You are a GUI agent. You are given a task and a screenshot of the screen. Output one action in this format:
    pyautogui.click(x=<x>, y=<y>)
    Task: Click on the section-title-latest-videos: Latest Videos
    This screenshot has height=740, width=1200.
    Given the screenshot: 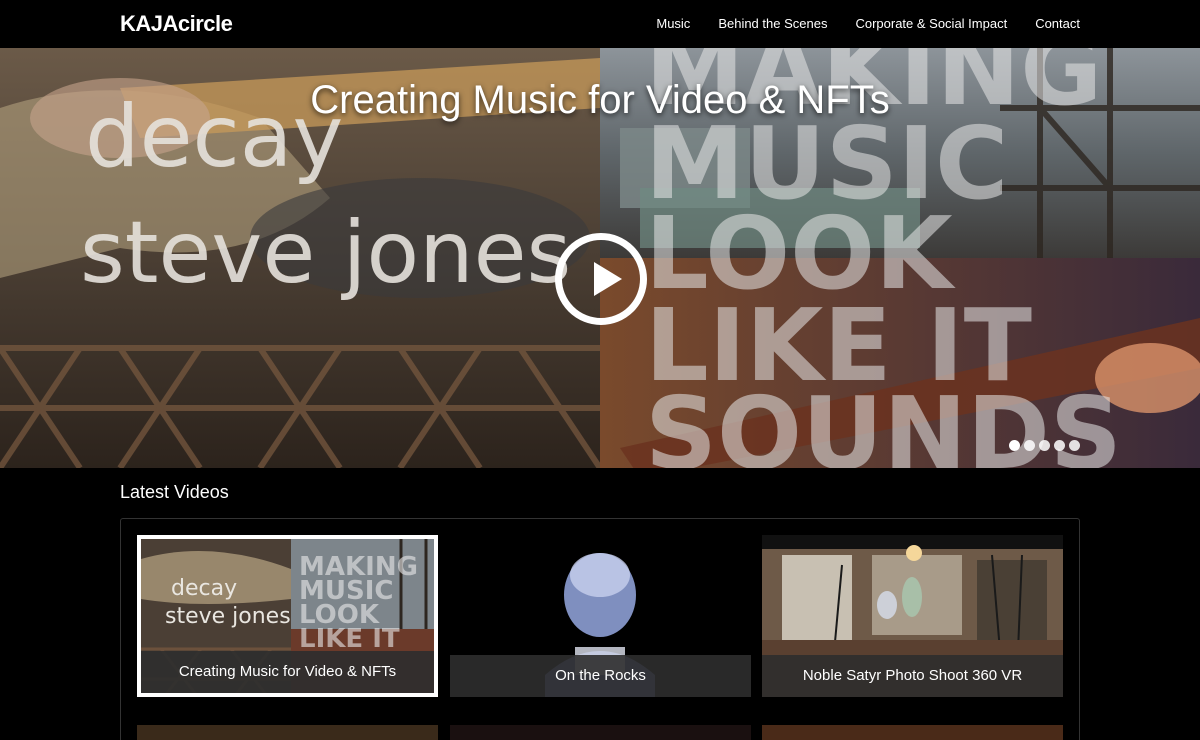 What is the action you would take?
    pyautogui.click(x=174, y=492)
    